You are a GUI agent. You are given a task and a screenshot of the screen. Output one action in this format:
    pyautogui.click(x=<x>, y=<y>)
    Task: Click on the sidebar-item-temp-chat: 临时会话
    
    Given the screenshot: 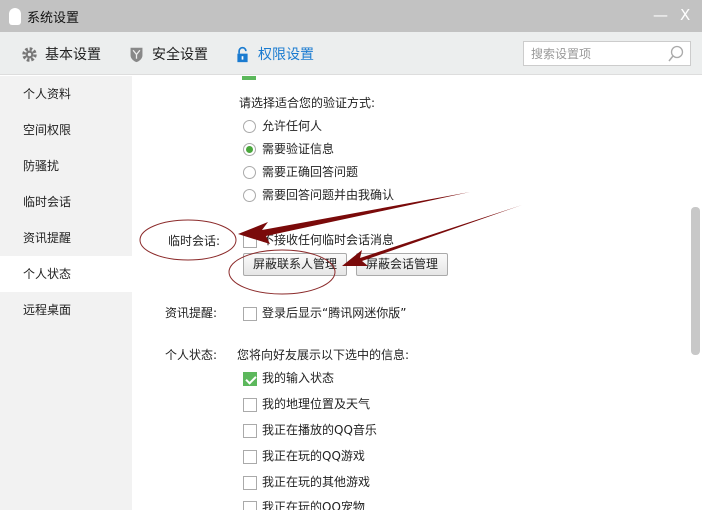 What is the action you would take?
    pyautogui.click(x=66, y=202)
    